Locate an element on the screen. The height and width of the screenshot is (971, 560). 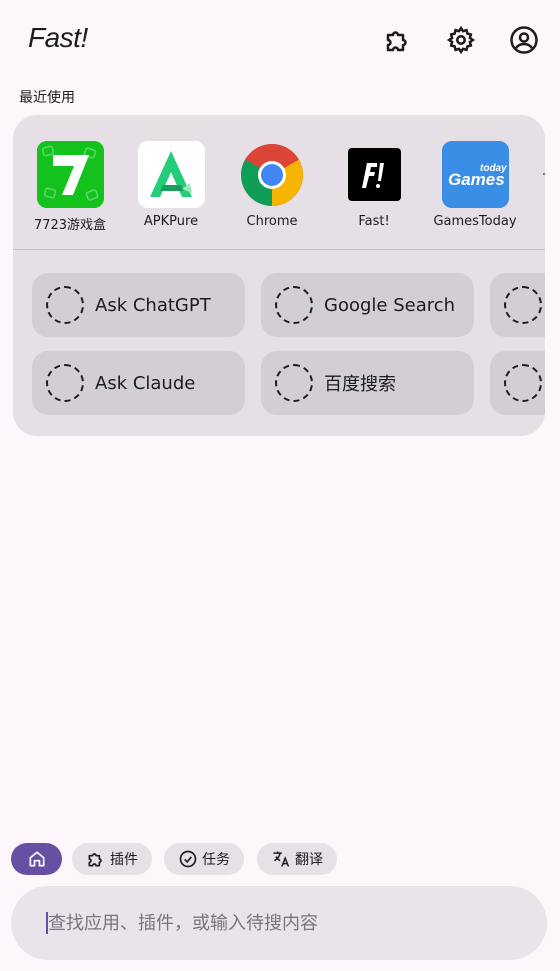
apkpure-app-icon is located at coordinates (171, 174).